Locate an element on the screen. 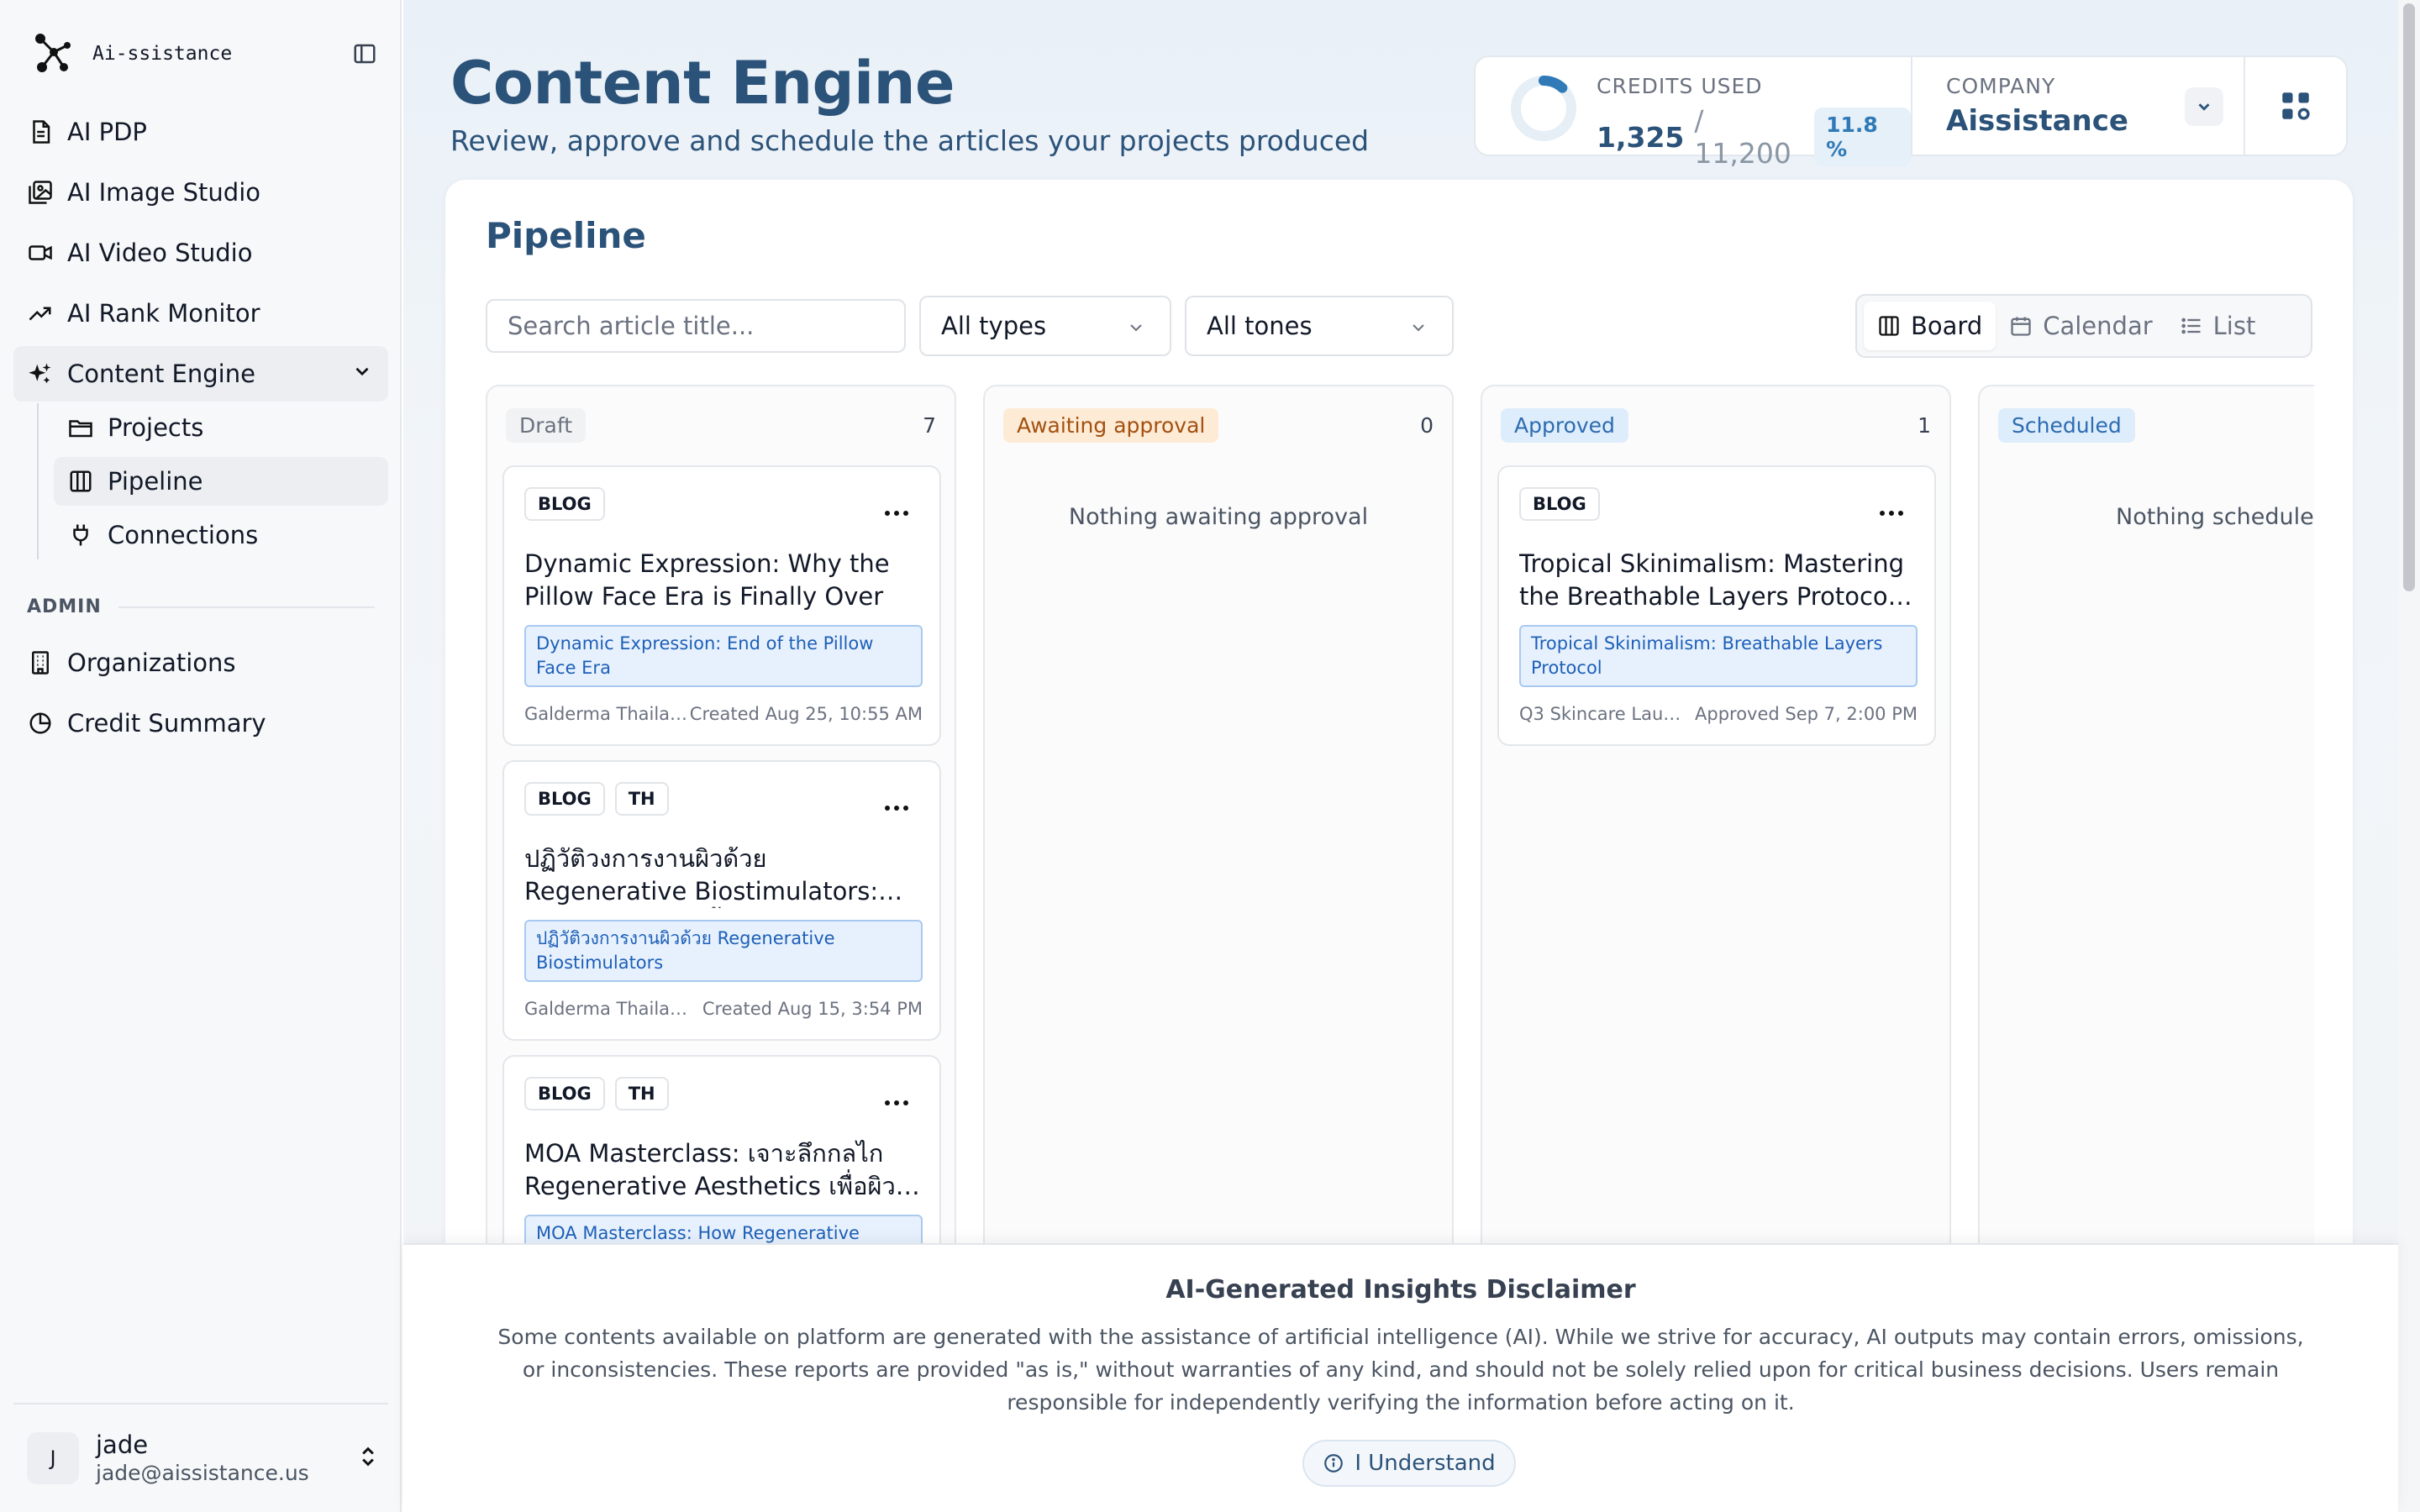  panel-title: Pipeline is located at coordinates (566, 235).